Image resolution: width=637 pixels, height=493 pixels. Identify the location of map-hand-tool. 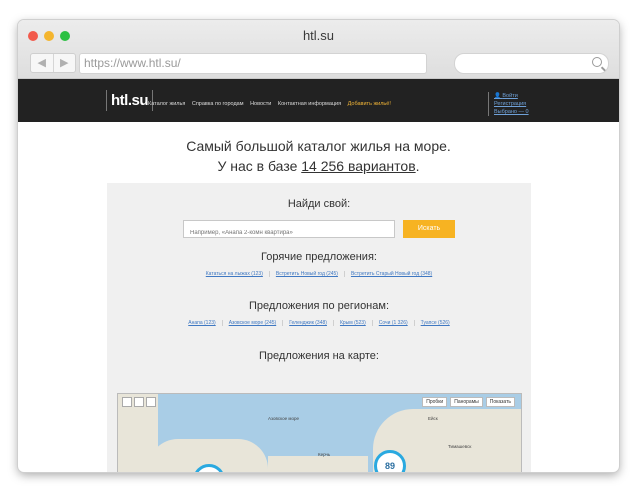
(127, 402).